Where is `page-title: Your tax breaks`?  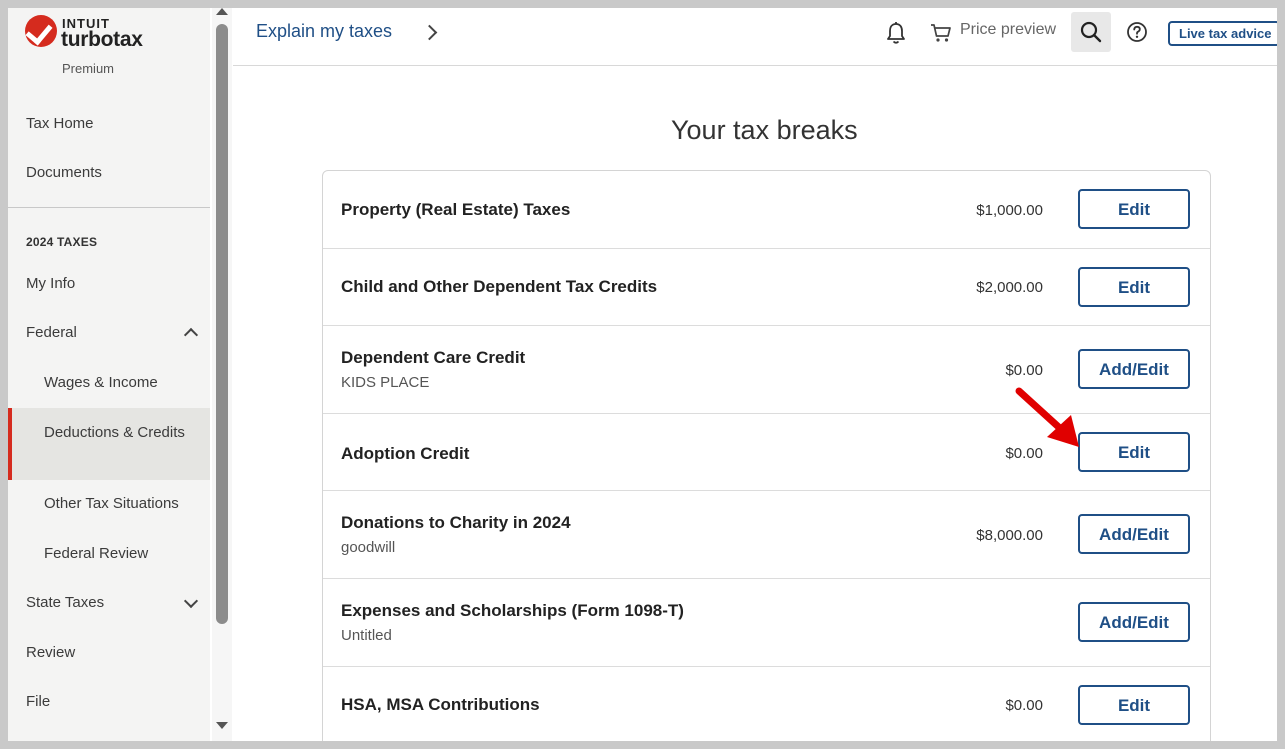
page-title: Your tax breaks is located at coordinates (764, 130).